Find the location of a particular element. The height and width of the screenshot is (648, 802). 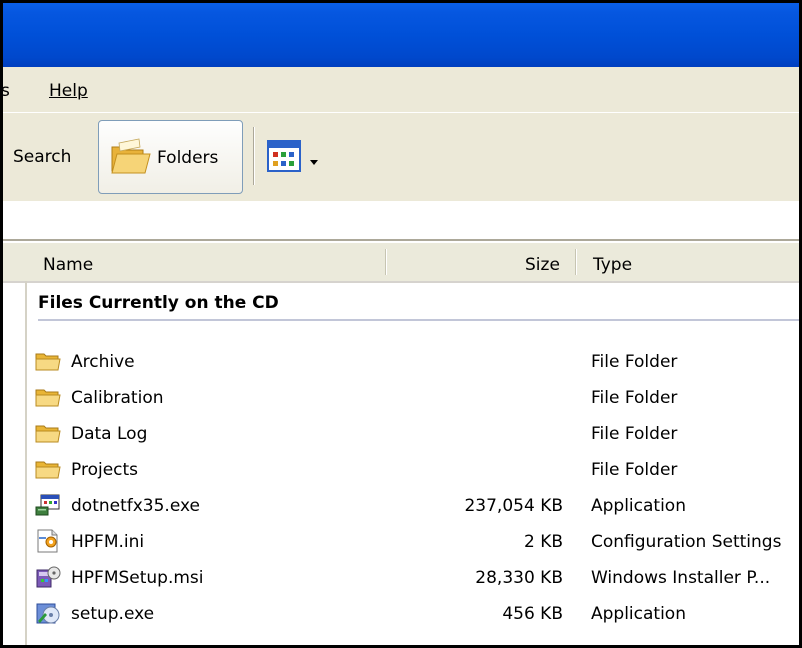

toolbar: Search Folders is located at coordinates (401, 157).